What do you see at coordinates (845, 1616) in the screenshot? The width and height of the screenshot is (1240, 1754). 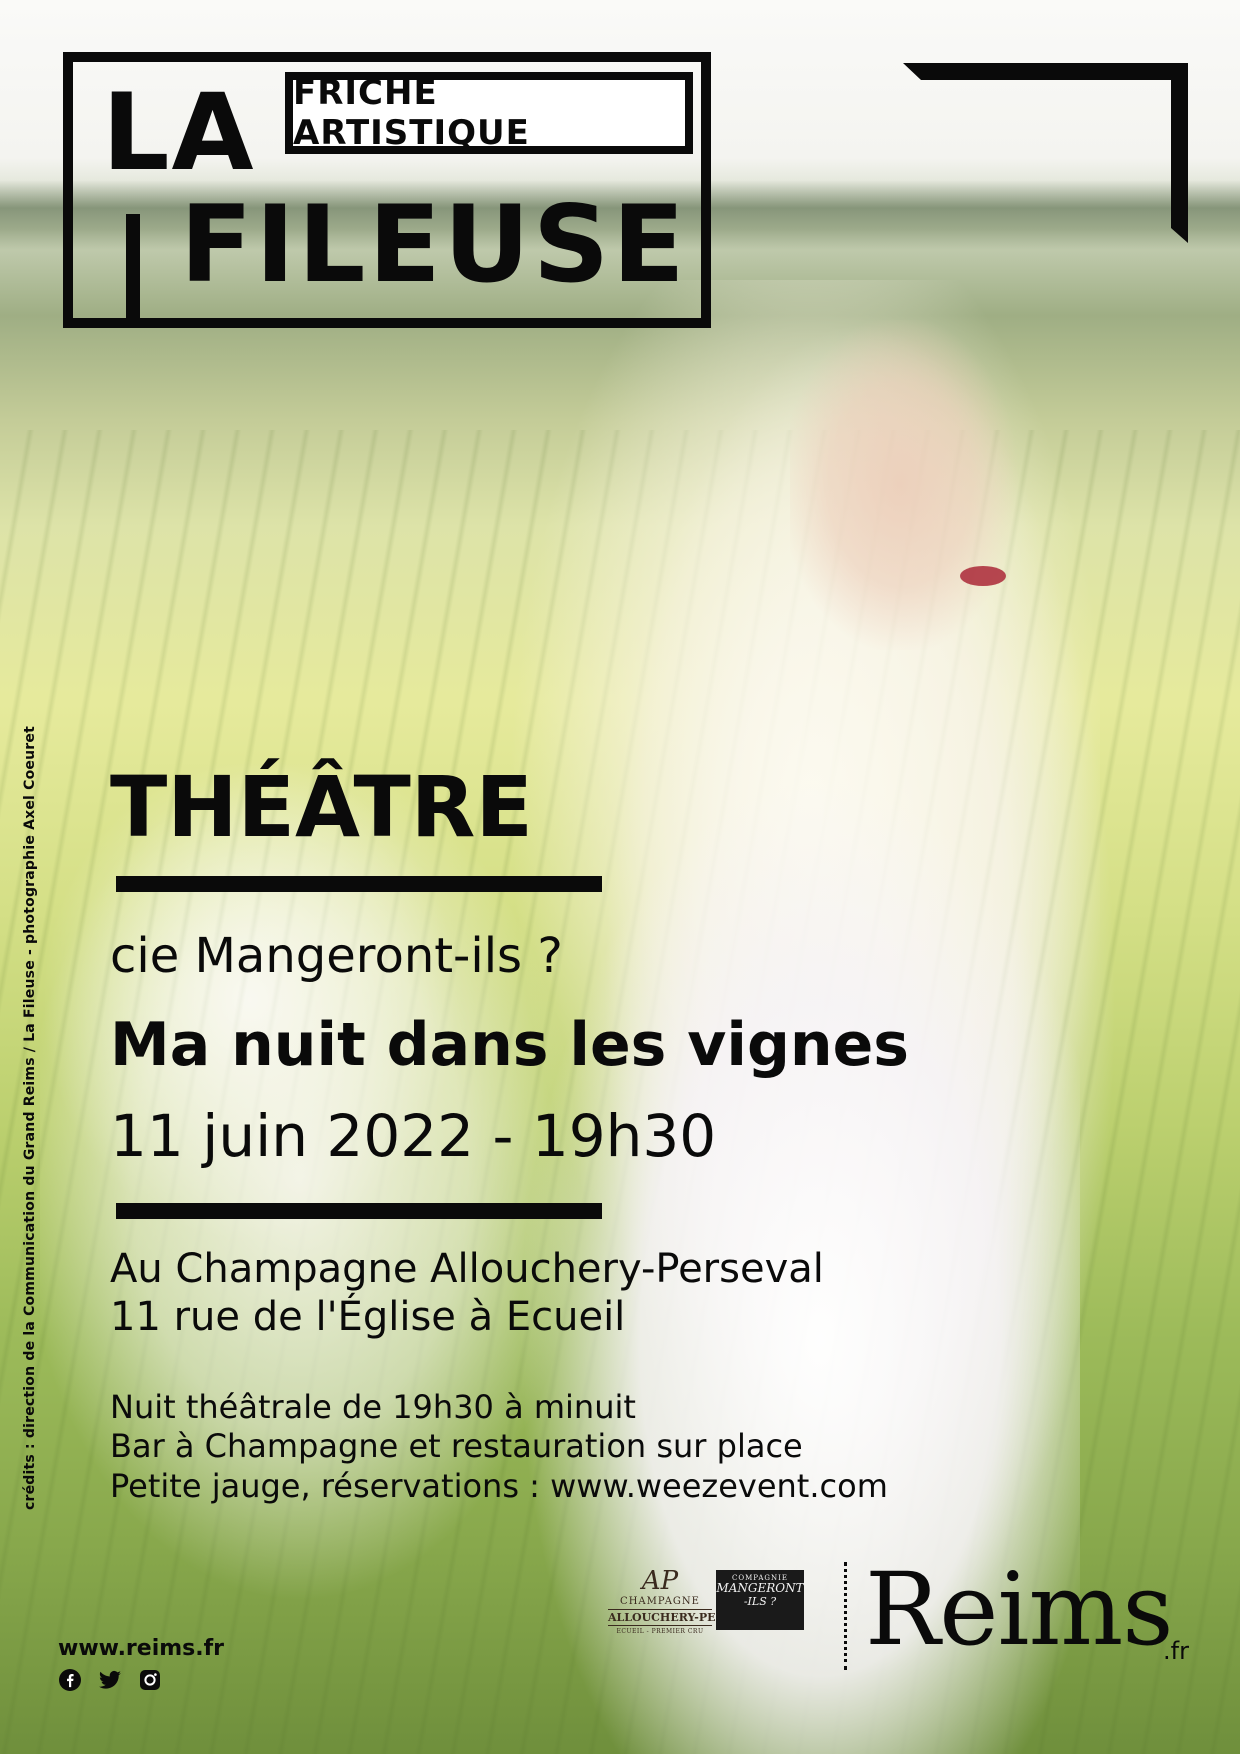 I see `footer-separator` at bounding box center [845, 1616].